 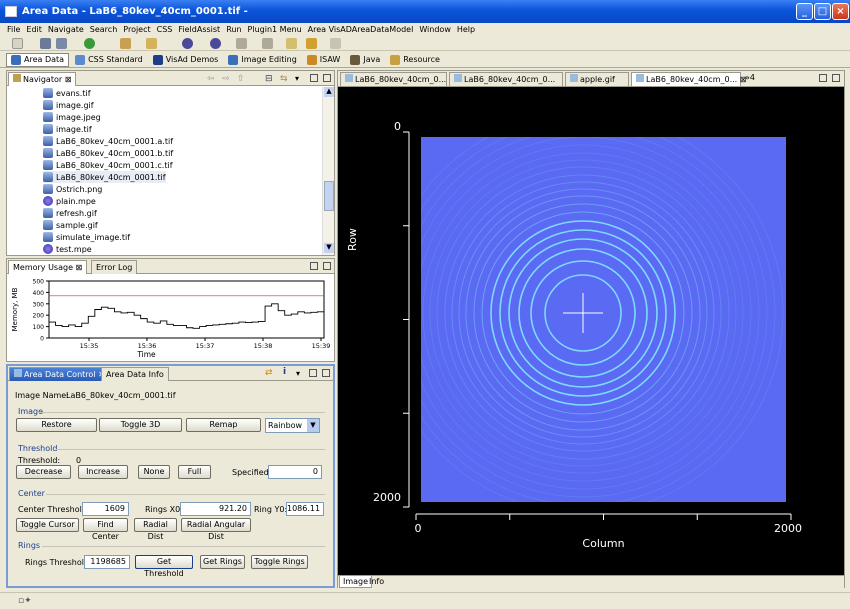 What do you see at coordinates (103, 472) in the screenshot?
I see `increase-button: Increase` at bounding box center [103, 472].